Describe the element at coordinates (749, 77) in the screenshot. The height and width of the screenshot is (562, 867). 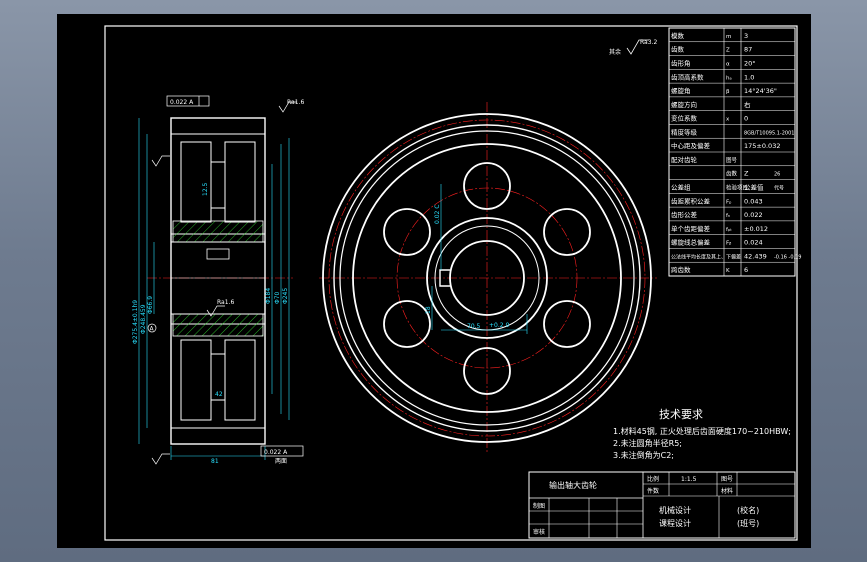
I see `param-value: 1.0` at that location.